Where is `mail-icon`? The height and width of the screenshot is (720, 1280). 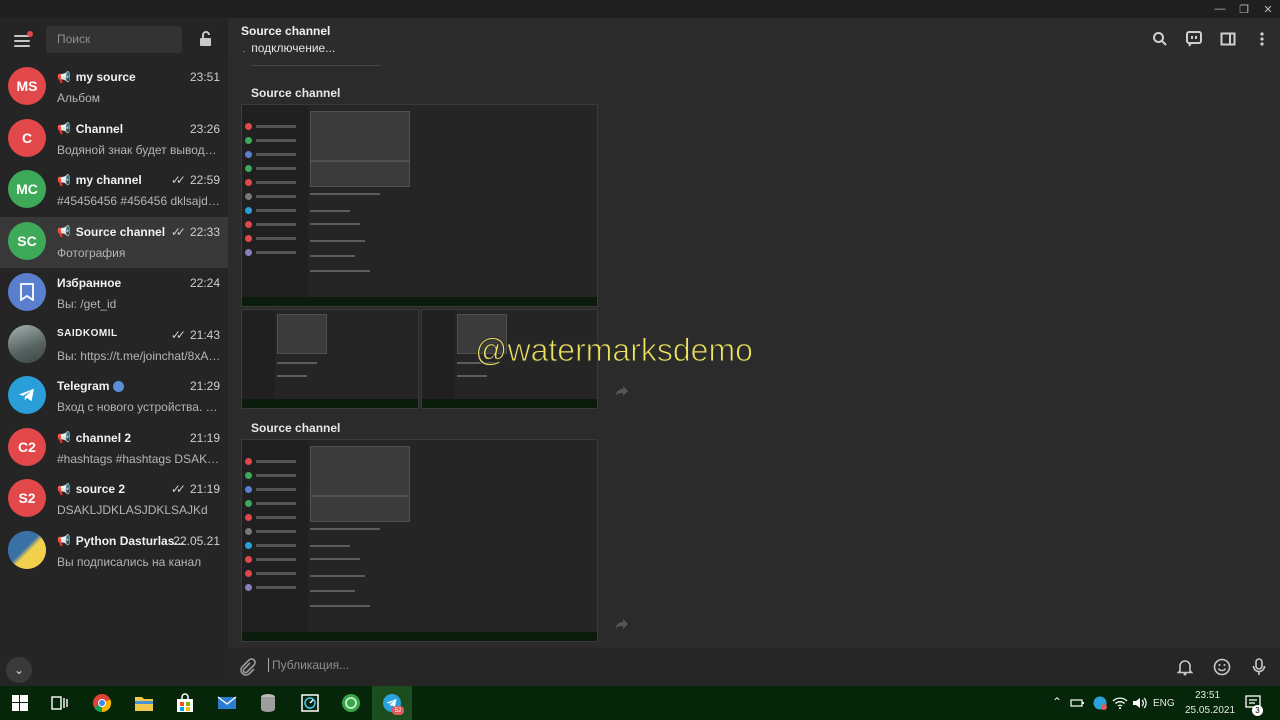 mail-icon is located at coordinates (227, 703).